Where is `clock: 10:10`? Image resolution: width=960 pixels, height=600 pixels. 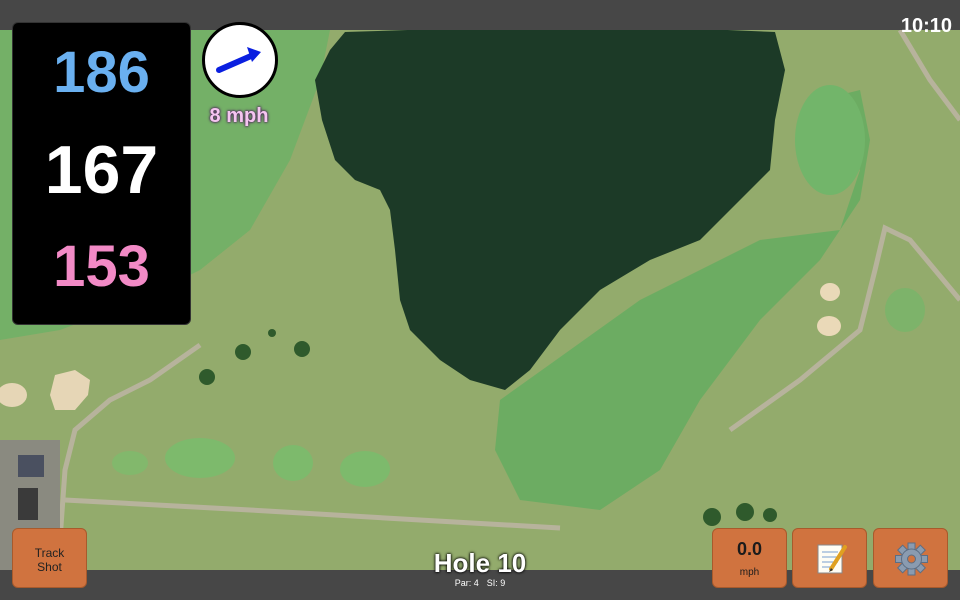
clock: 10:10 is located at coordinates (926, 26).